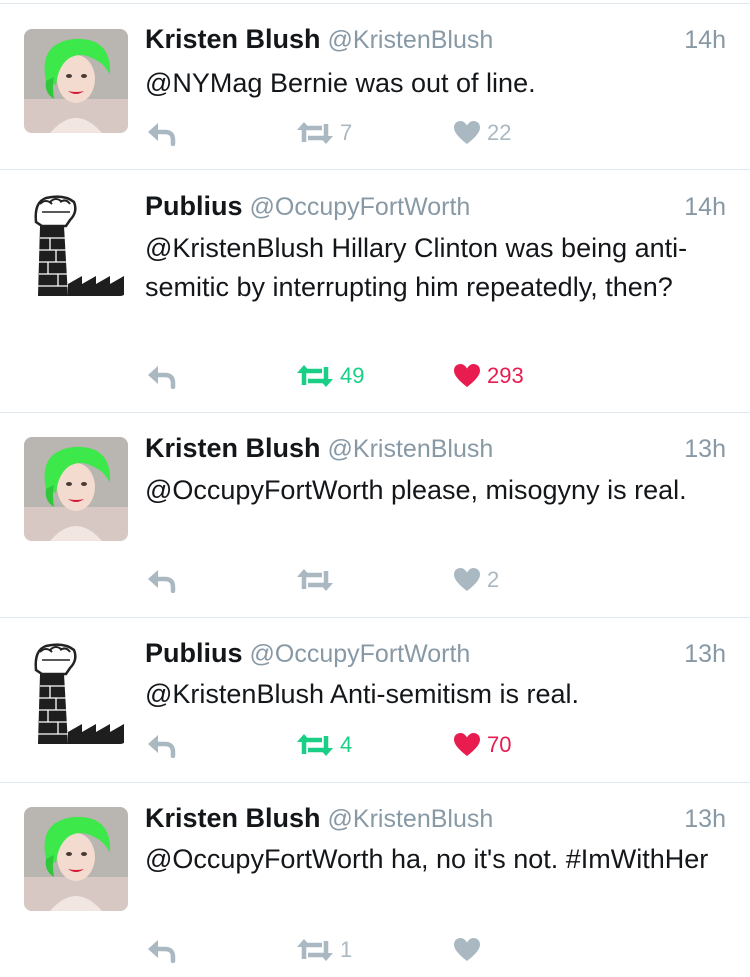 The image size is (750, 977). What do you see at coordinates (340, 83) in the screenshot?
I see `tweet-text: @NYMag Bernie was out of line.` at bounding box center [340, 83].